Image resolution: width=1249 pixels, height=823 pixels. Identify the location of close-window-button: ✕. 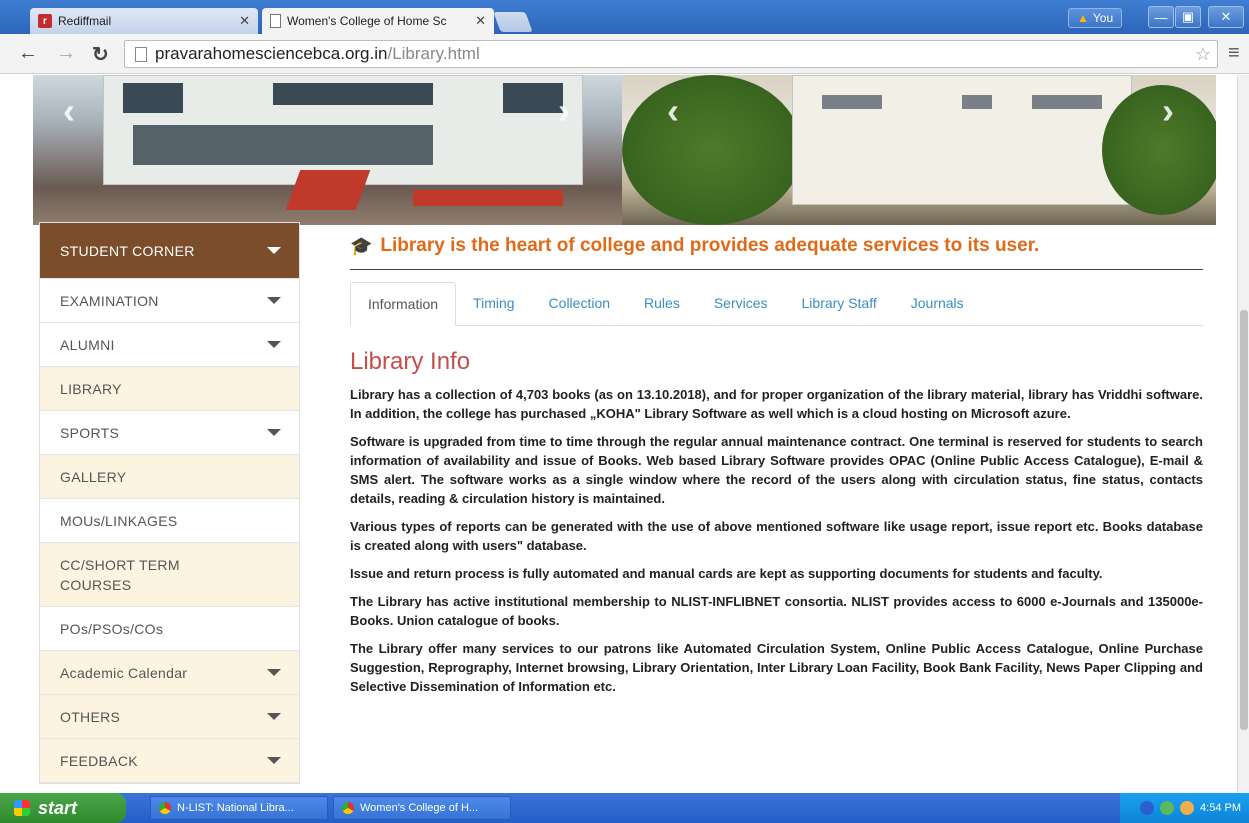
(1226, 17).